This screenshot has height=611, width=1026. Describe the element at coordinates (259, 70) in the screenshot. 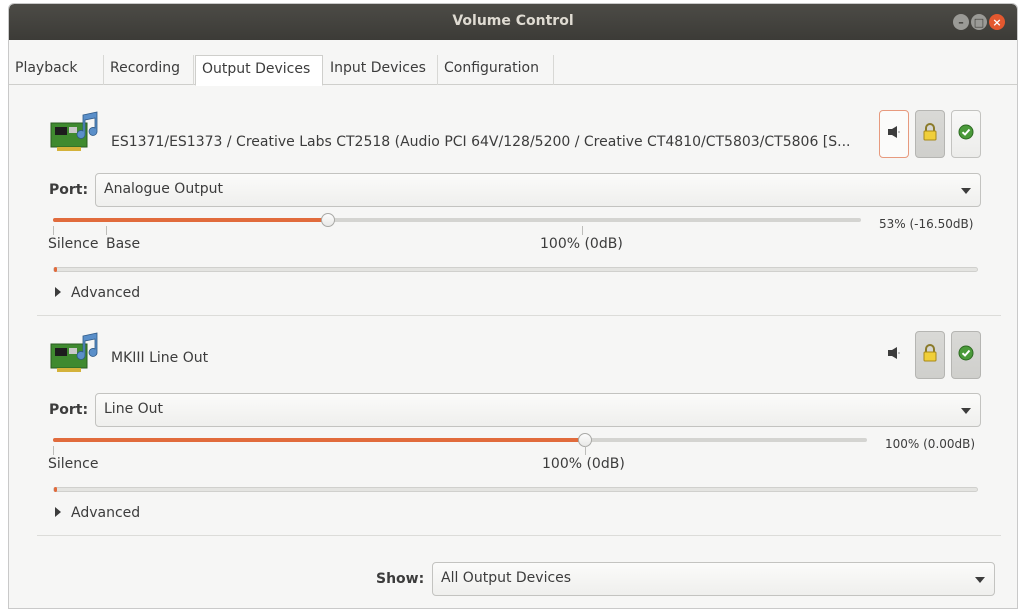

I see `tab-output-devices: Output Devices` at that location.